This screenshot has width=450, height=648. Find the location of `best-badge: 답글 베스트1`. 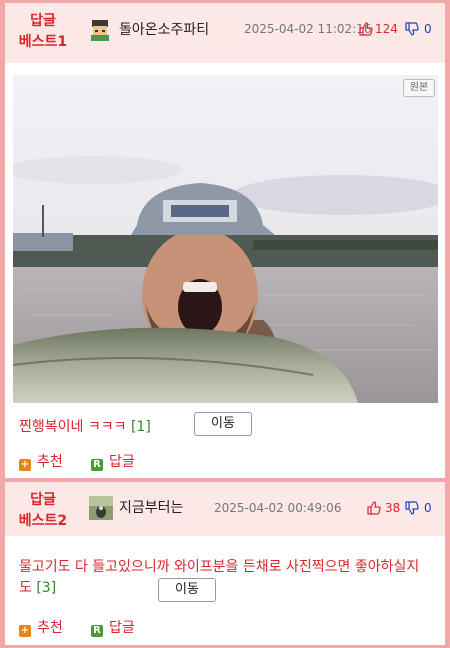

best-badge: 답글 베스트1 is located at coordinates (43, 32).